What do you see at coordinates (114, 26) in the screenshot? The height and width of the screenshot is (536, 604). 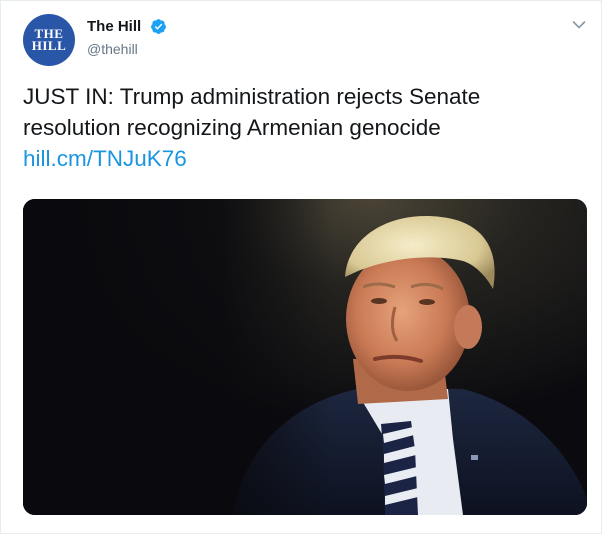 I see `display-name: The Hill` at bounding box center [114, 26].